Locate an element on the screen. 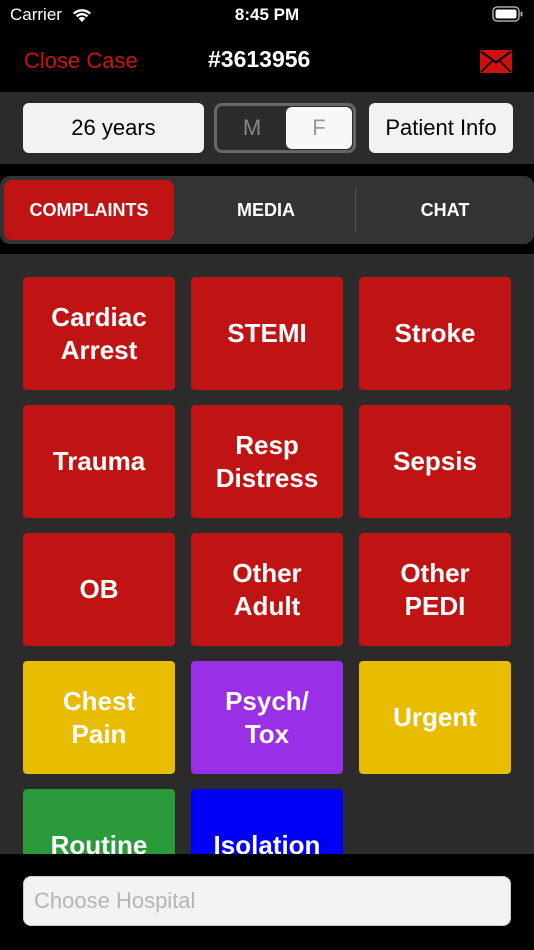 Image resolution: width=534 pixels, height=950 pixels. sex-toggle: M F is located at coordinates (285, 128).